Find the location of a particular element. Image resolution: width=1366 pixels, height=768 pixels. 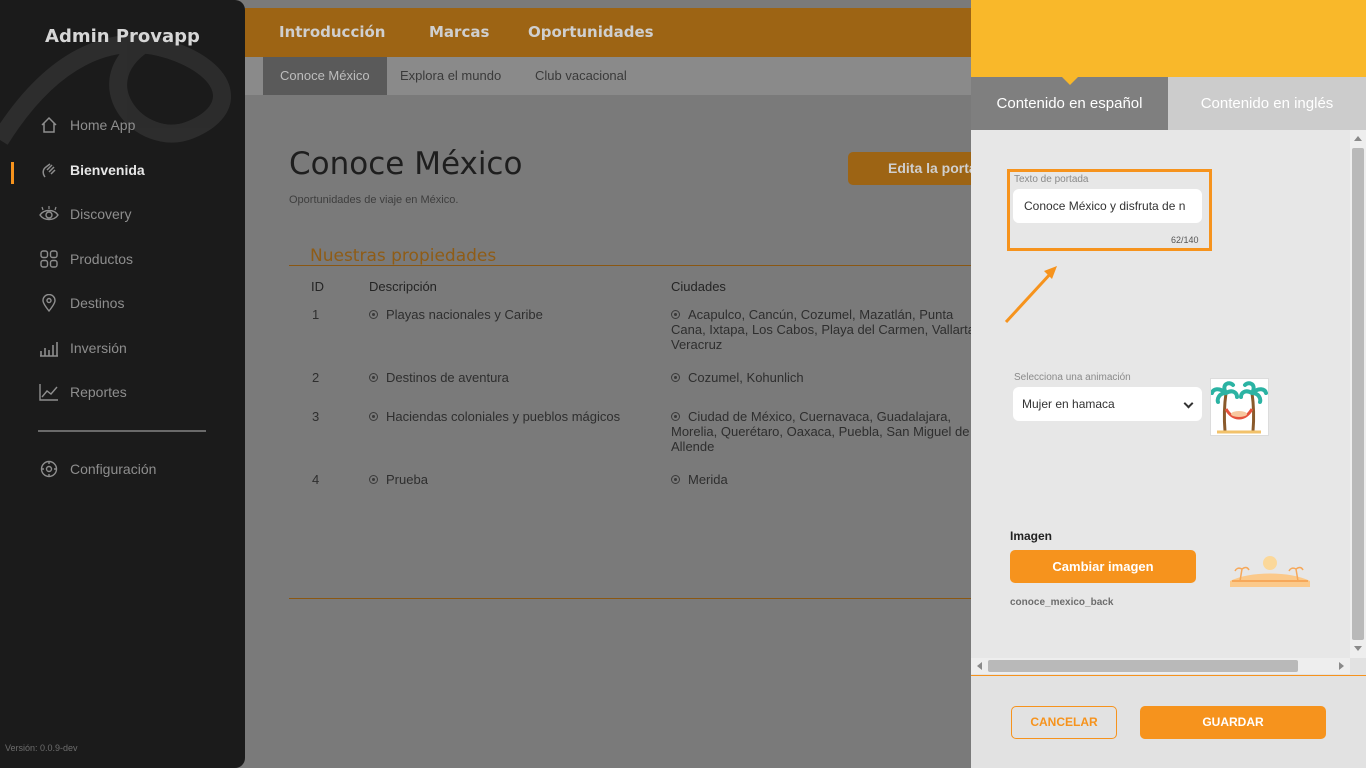

sidebar-item-label: Inversión is located at coordinates (98, 348).